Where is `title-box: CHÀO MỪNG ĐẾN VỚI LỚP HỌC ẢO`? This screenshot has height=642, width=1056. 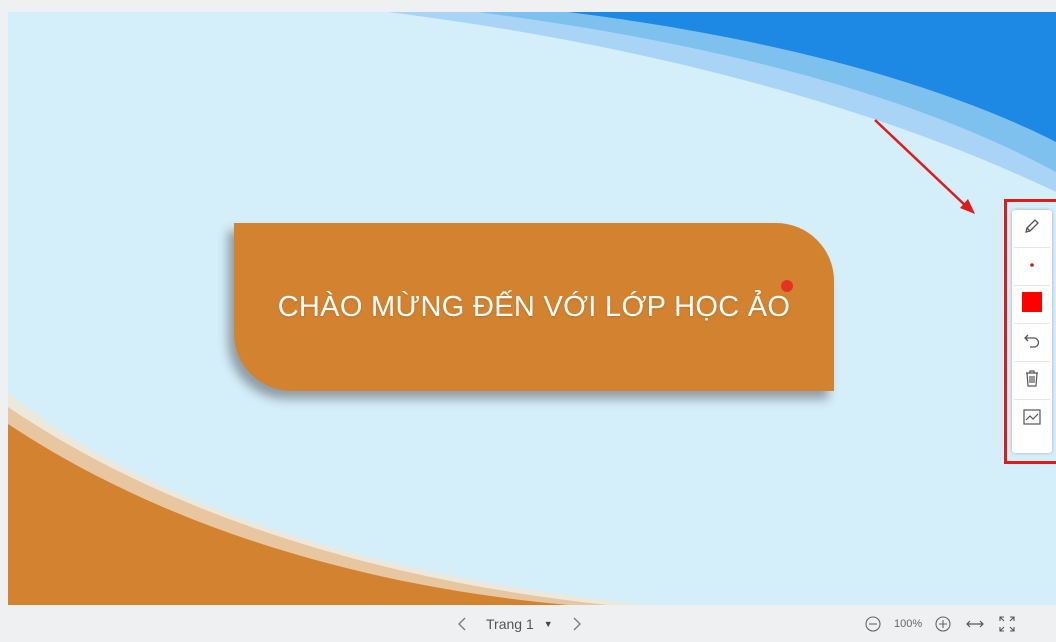
title-box: CHÀO MỪNG ĐẾN VỚI LỚP HỌC ẢO is located at coordinates (534, 307).